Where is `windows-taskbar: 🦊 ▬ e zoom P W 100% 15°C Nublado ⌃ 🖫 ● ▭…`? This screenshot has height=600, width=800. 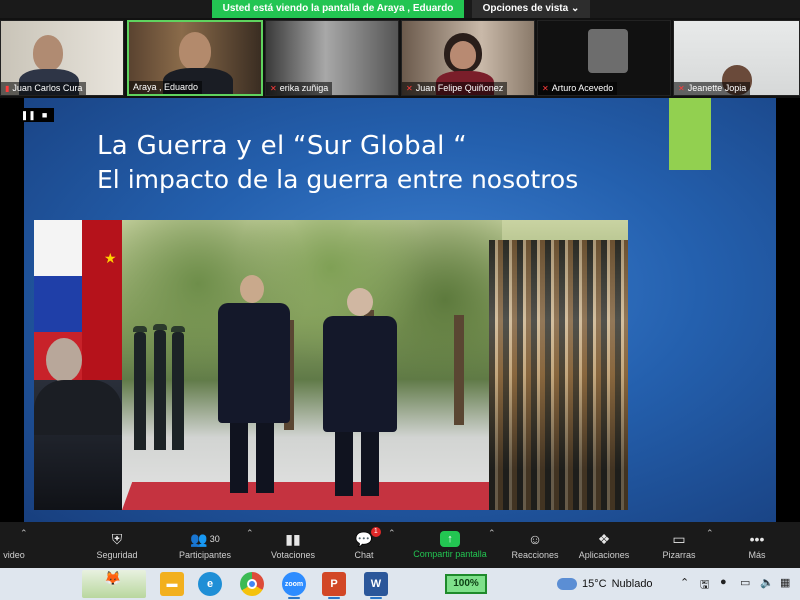
windows-taskbar: 🦊 ▬ e zoom P W 100% 15°C Nublado ⌃ 🖫 ● ▭… is located at coordinates (400, 584).